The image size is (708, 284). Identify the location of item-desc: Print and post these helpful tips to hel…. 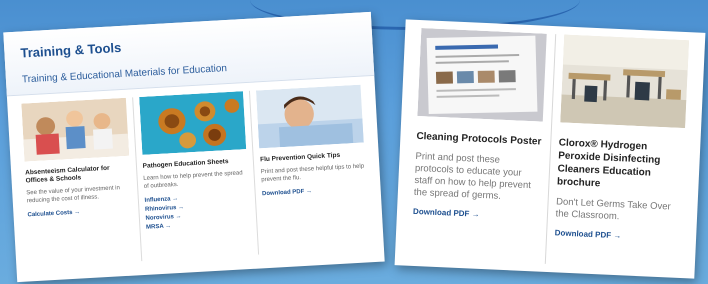
(312, 173).